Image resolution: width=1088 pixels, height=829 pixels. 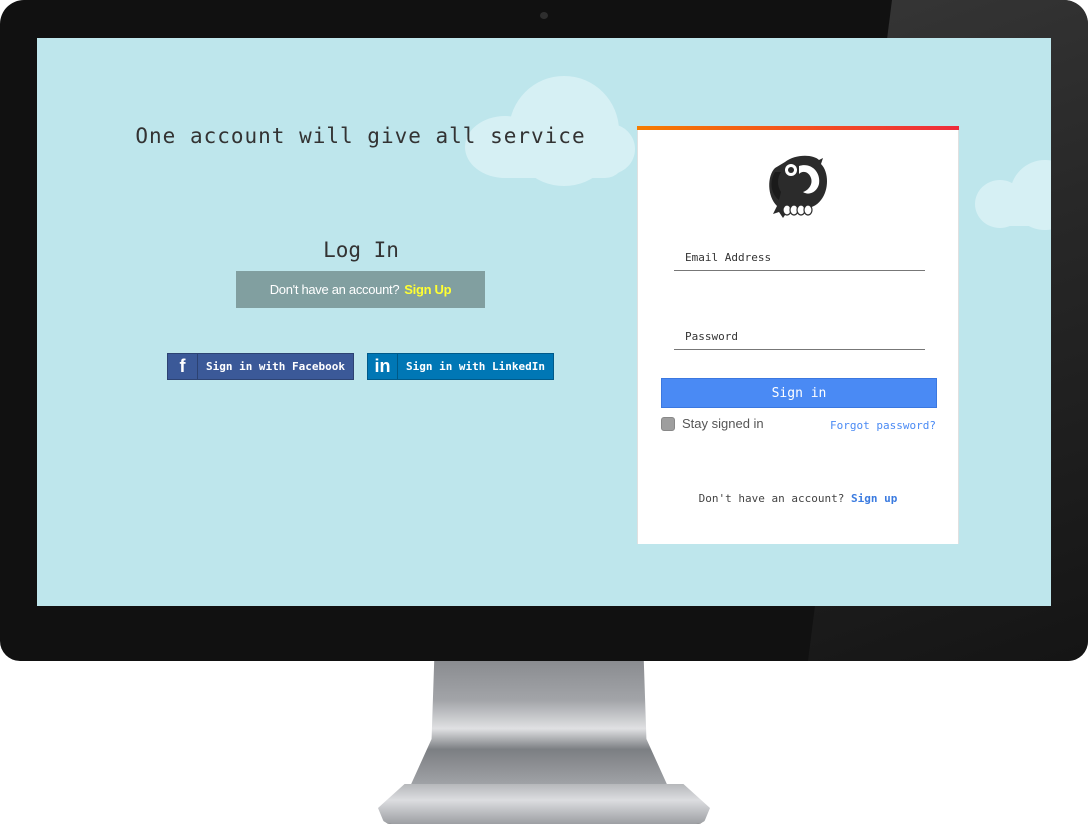 I want to click on parrot-logo-icon, so click(x=798, y=186).